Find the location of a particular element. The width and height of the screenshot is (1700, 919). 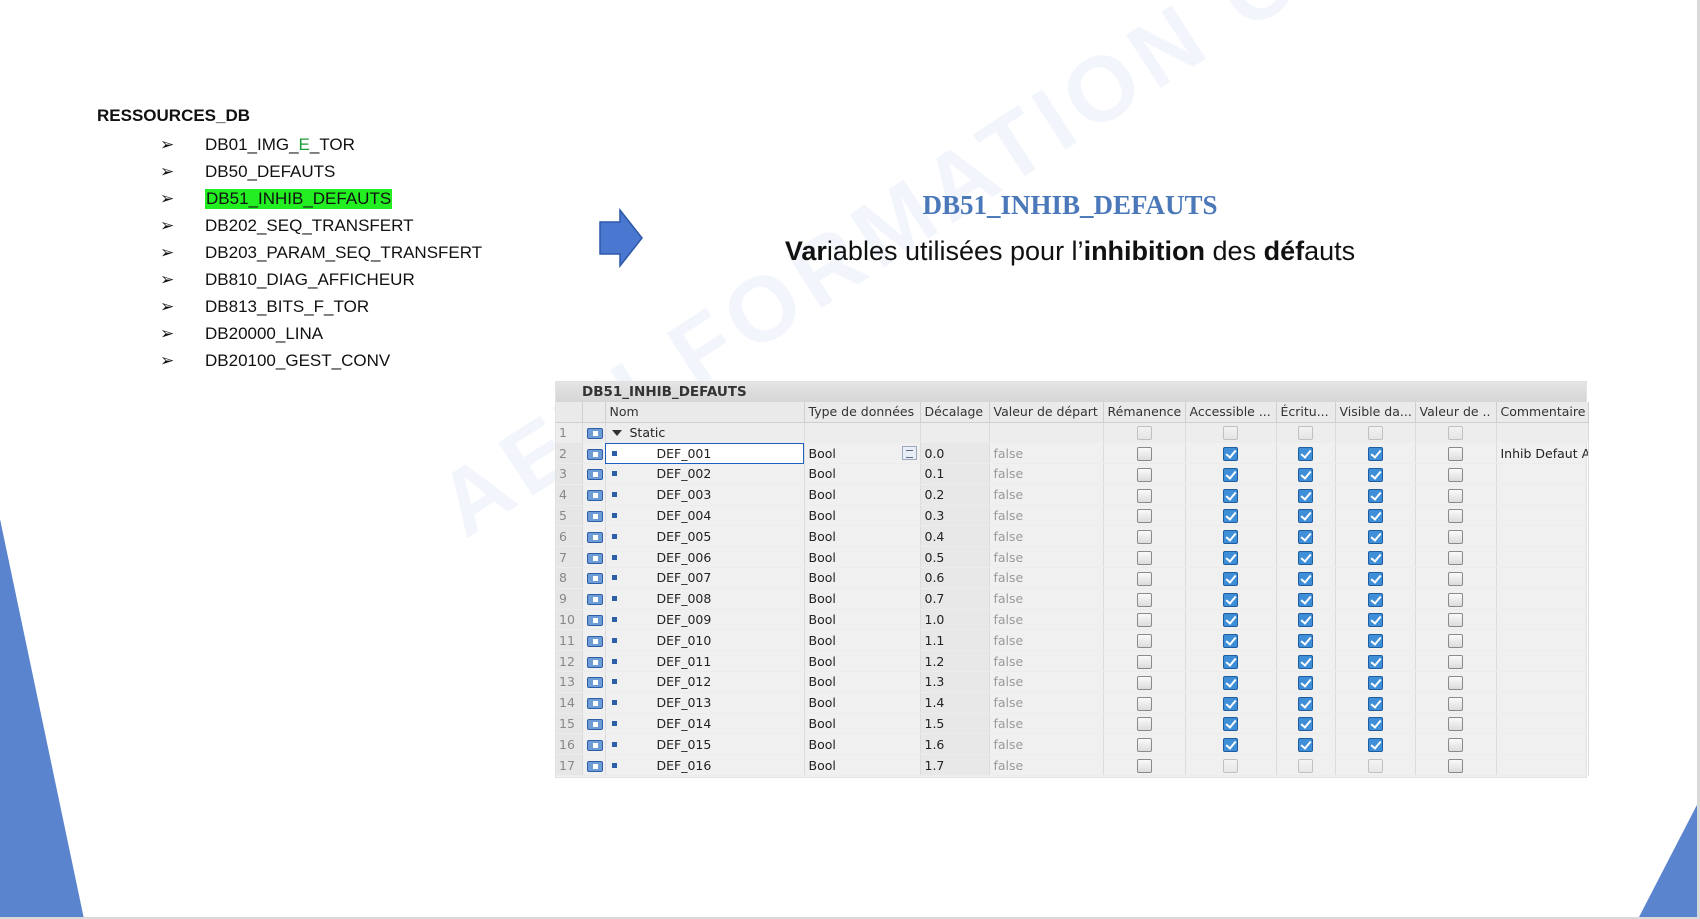

db-list-item: ➢ DB20100_GEST_CONV is located at coordinates (321, 360).